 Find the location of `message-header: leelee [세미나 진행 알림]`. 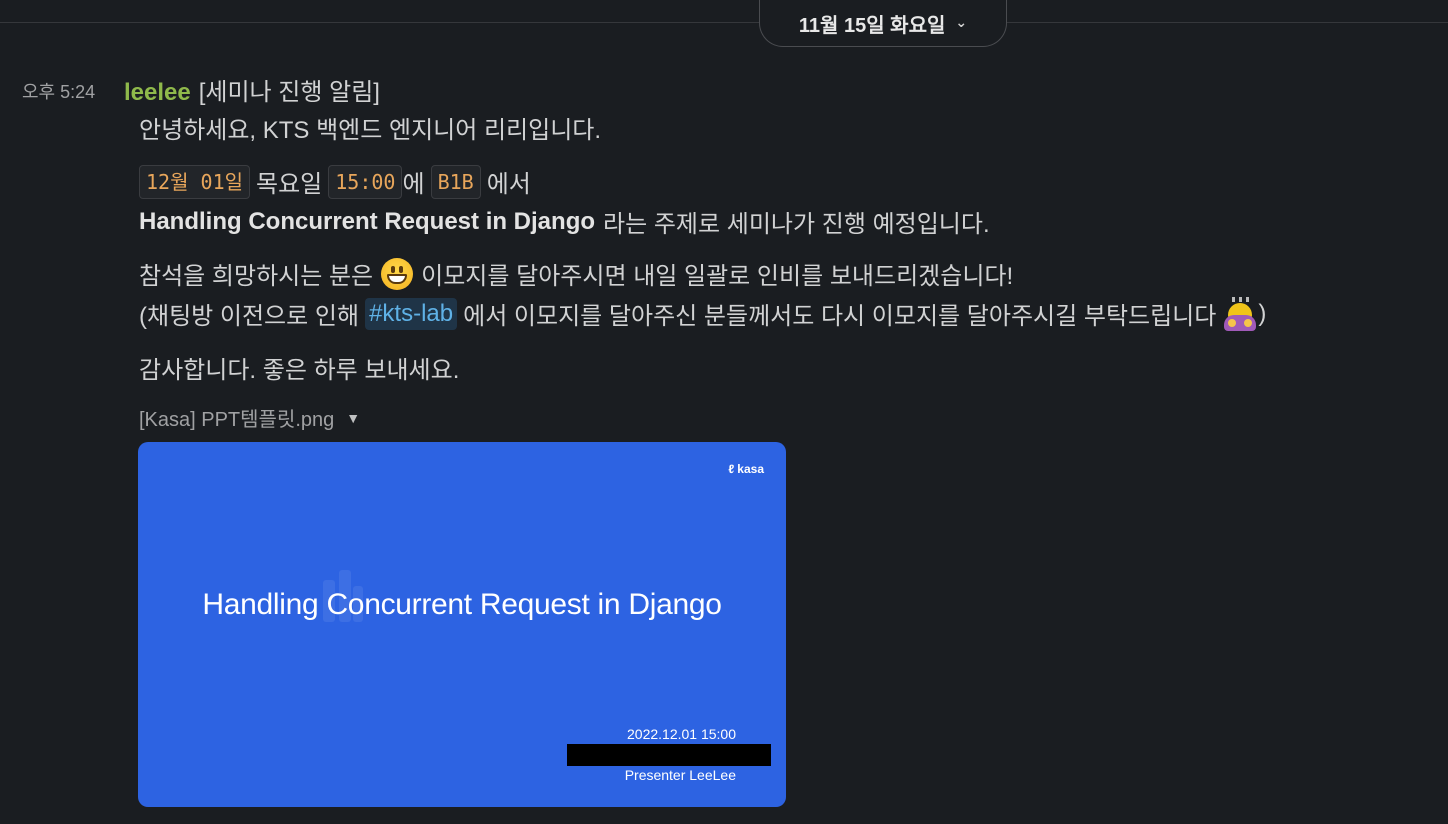

message-header: leelee [세미나 진행 알림] is located at coordinates (252, 89).